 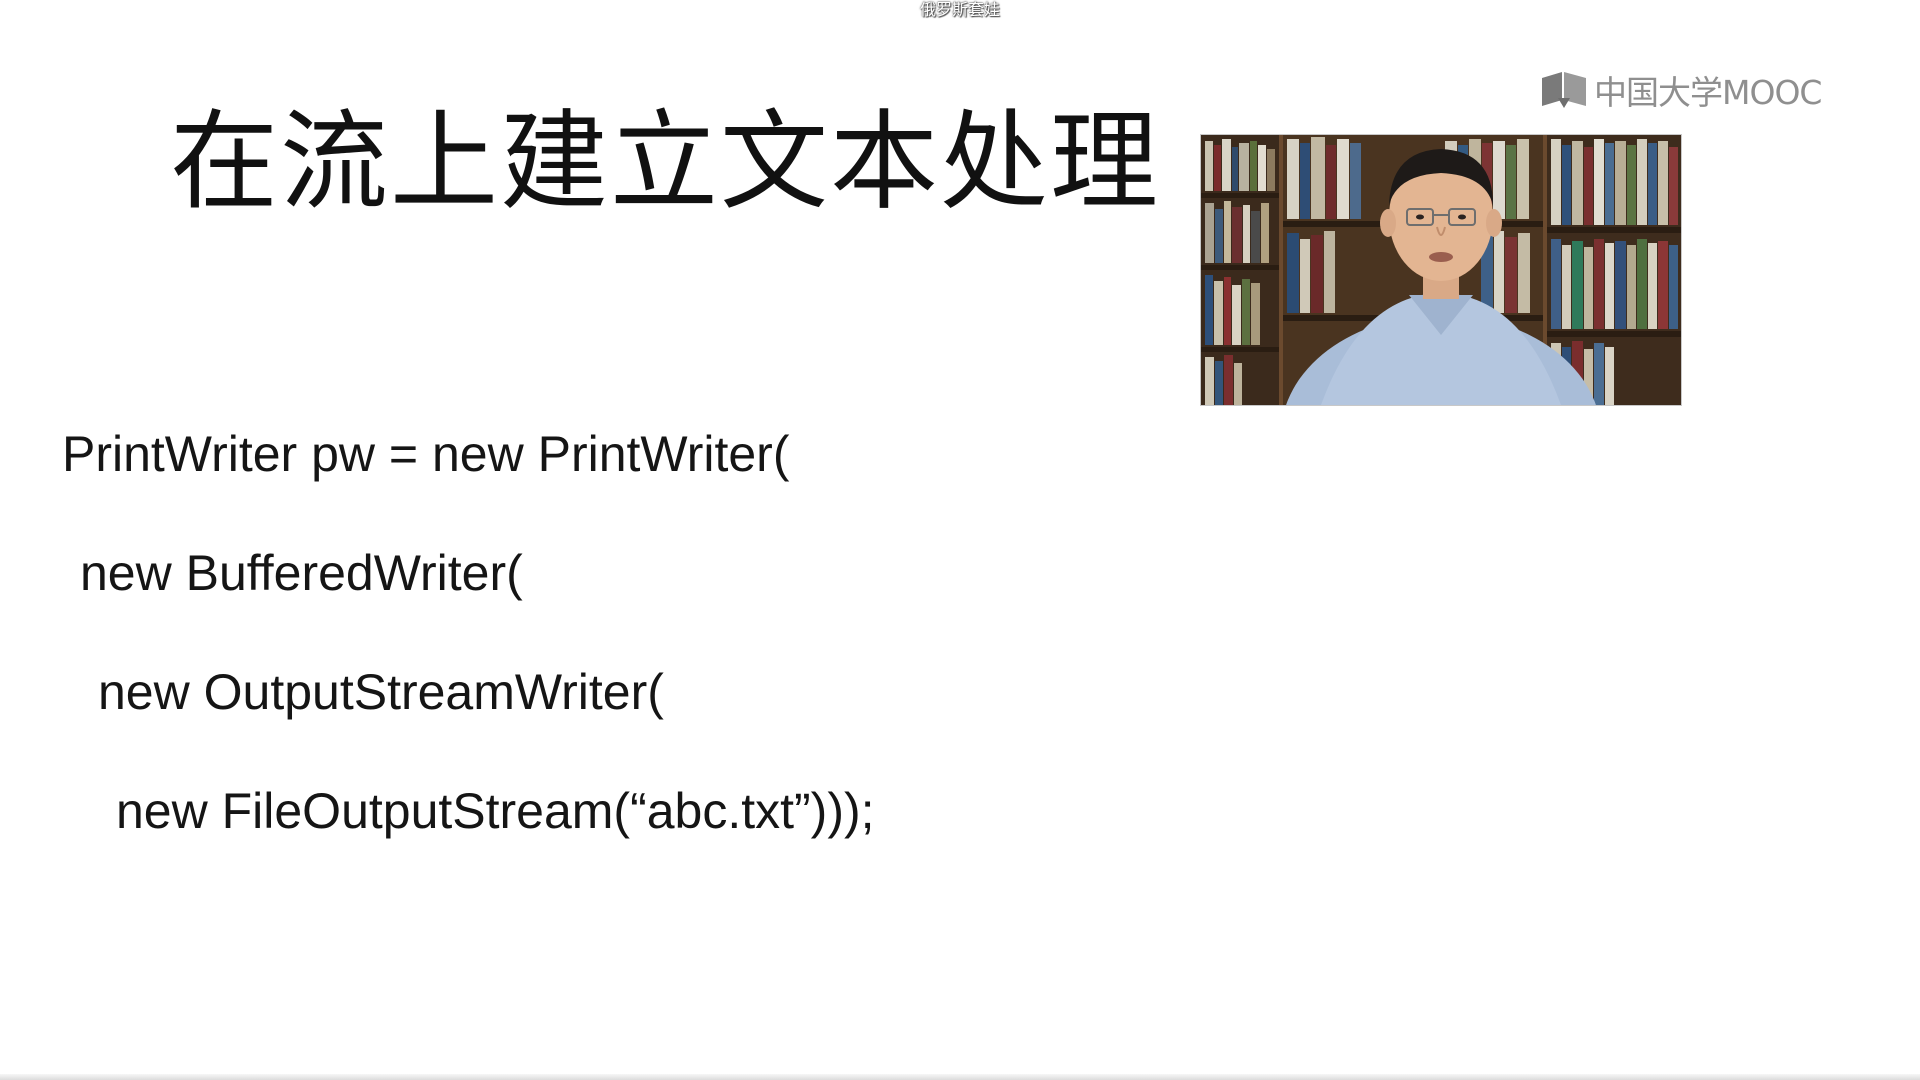 What do you see at coordinates (1564, 90) in the screenshot?
I see `open-book-icon` at bounding box center [1564, 90].